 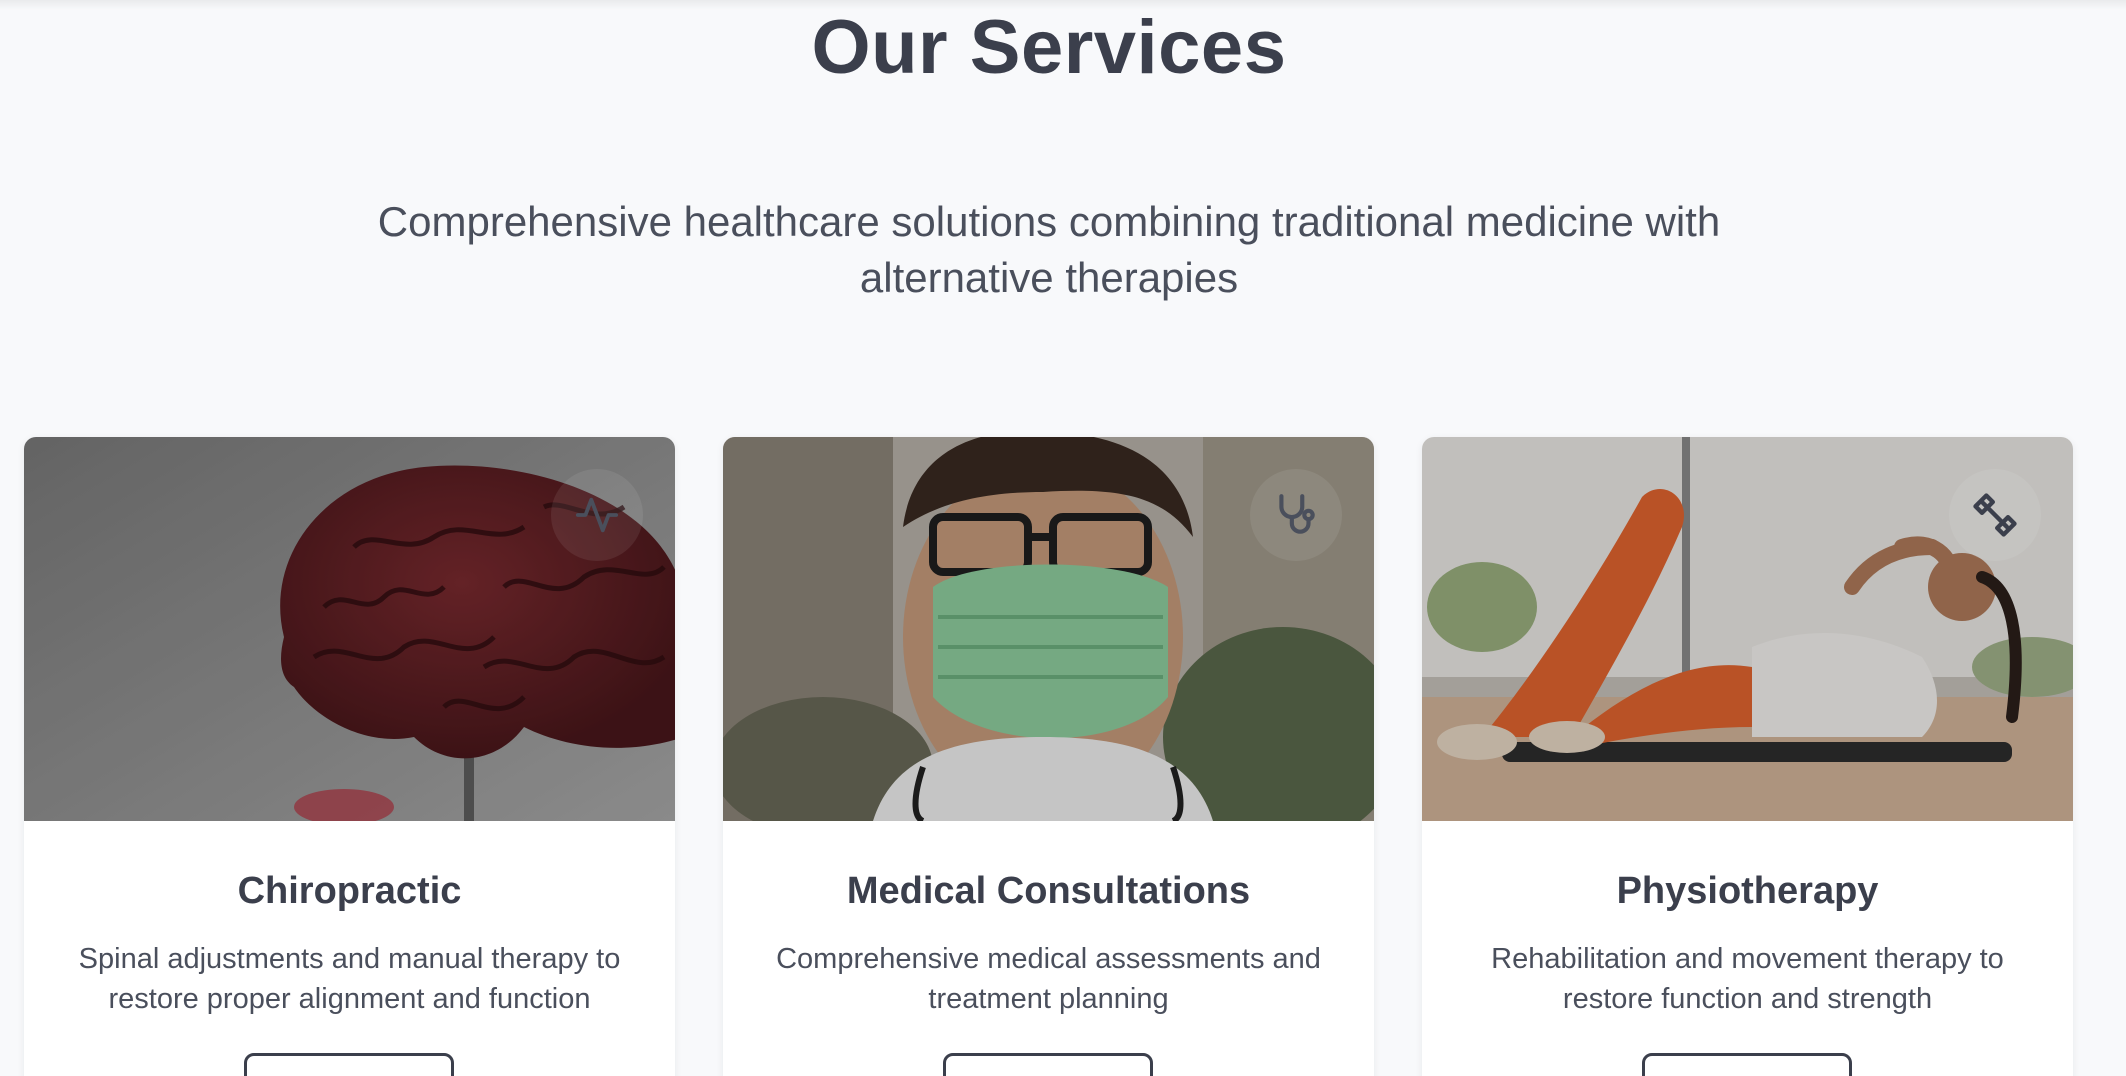 I want to click on woman-exercise-image, so click(x=1747, y=629).